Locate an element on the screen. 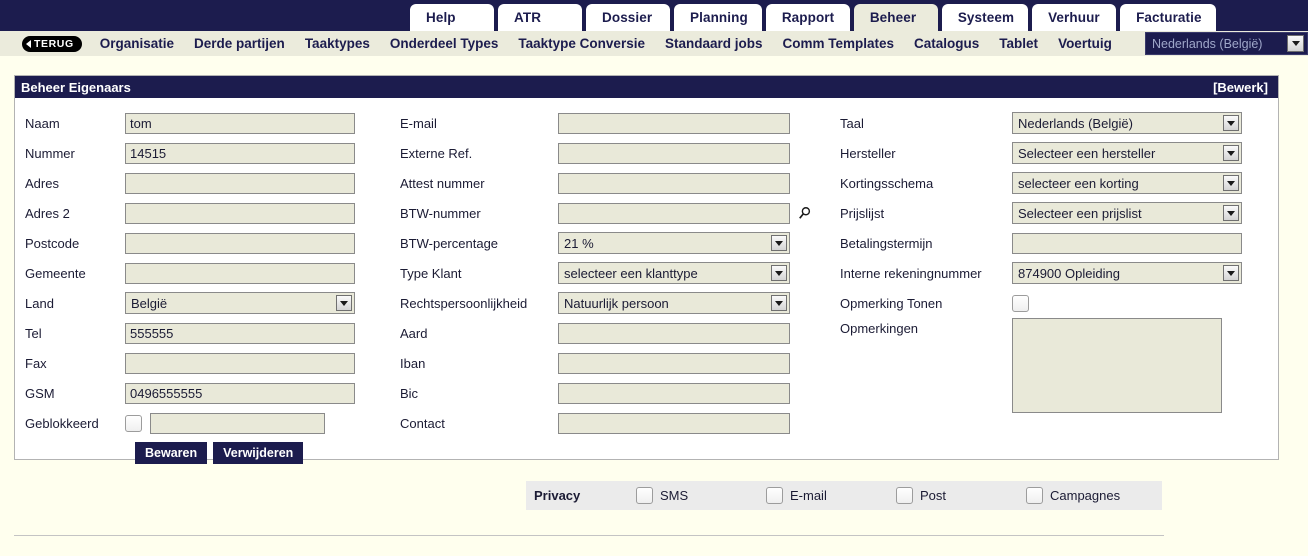 This screenshot has width=1308, height=556. select-btw-percentage: 21 % is located at coordinates (674, 243).